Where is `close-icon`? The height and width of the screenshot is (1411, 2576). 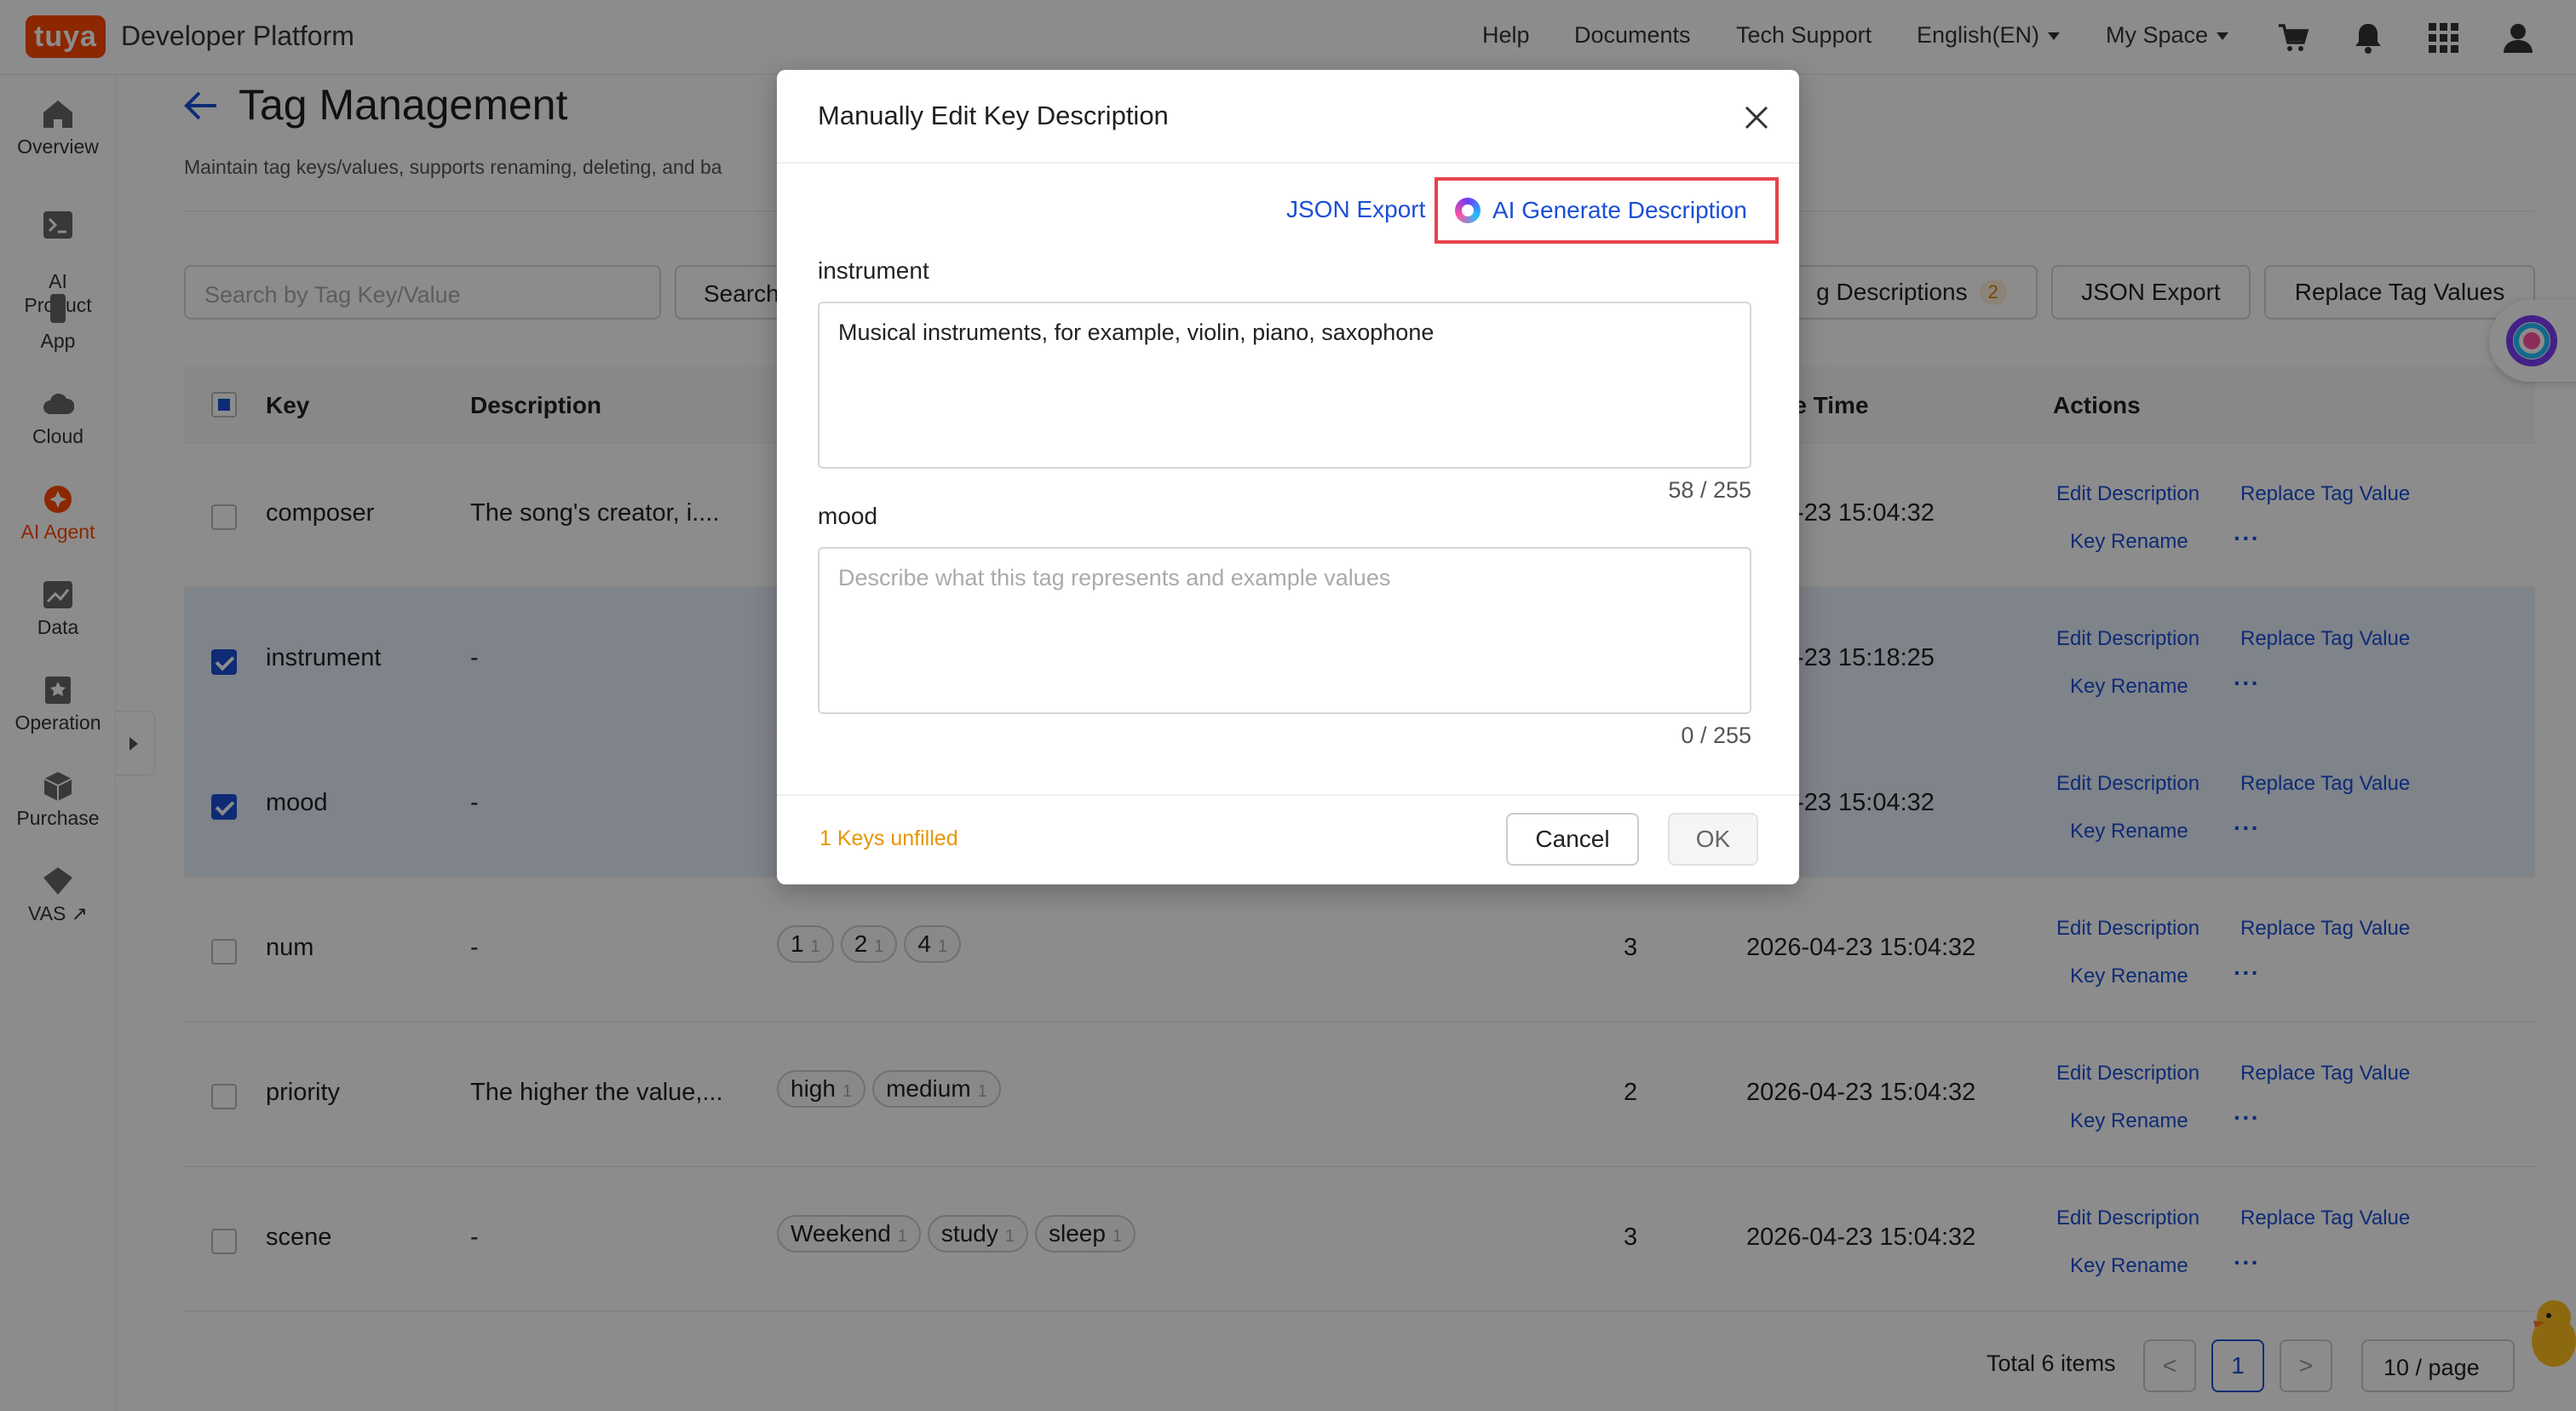
close-icon is located at coordinates (1757, 117).